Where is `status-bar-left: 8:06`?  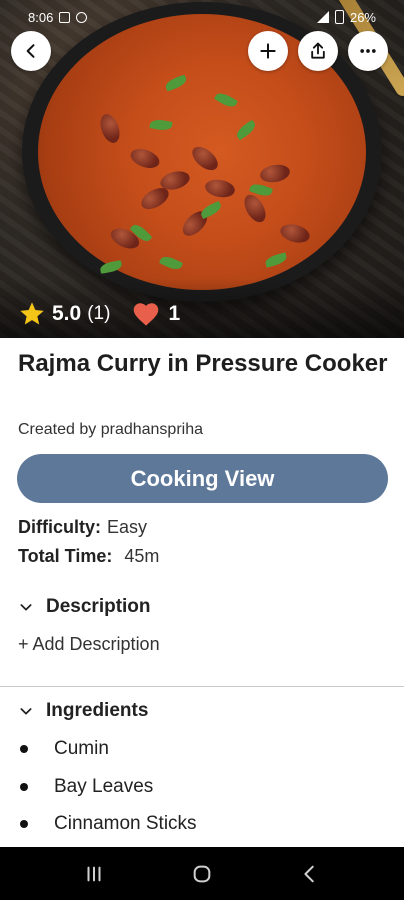
status-bar-left: 8:06 is located at coordinates (58, 17).